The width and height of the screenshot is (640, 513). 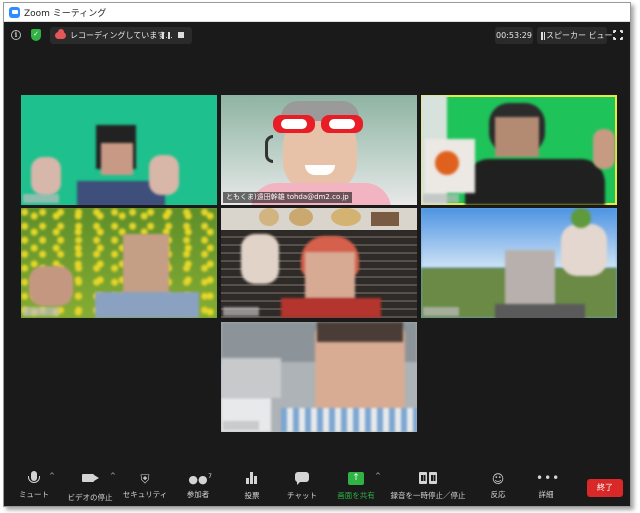 What do you see at coordinates (319, 150) in the screenshot?
I see `video-tile-2: ともくま)遠田幹雄 tohda@dm2.co.jp` at bounding box center [319, 150].